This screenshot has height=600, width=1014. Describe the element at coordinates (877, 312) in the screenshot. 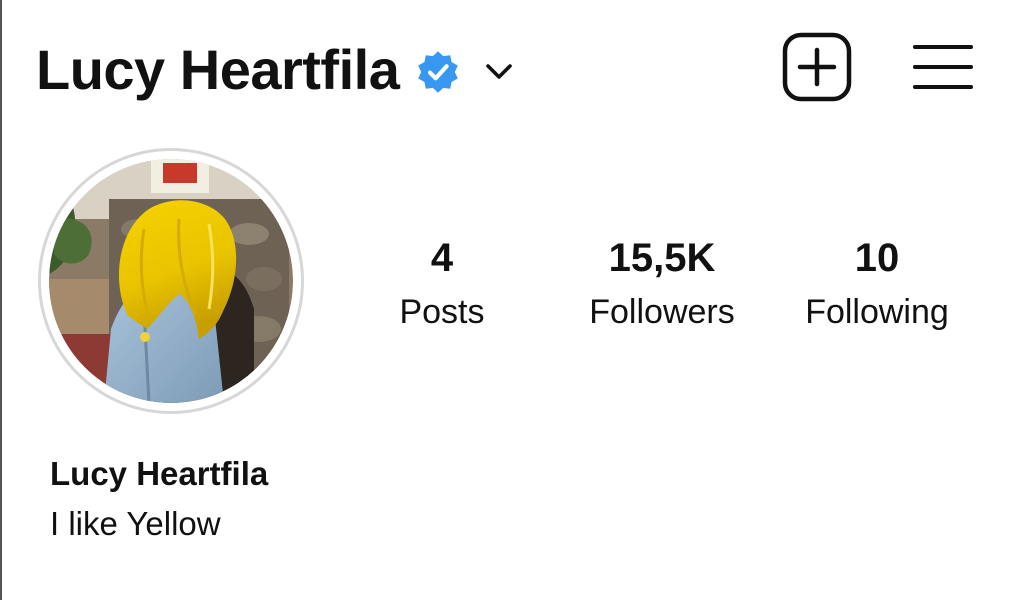

I see `following-label: Following` at that location.